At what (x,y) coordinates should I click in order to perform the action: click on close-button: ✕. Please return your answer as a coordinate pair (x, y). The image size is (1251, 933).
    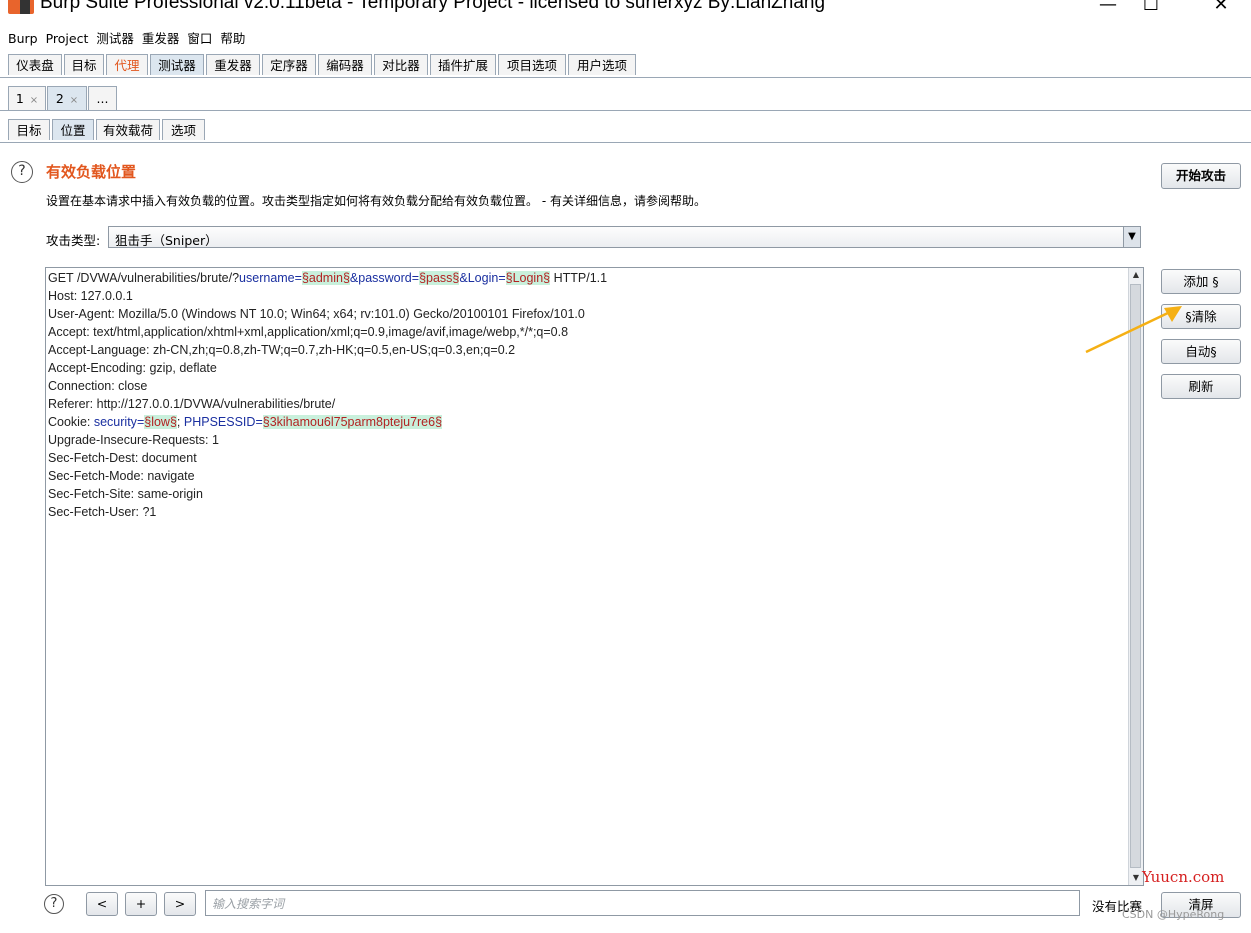
    Looking at the image, I should click on (1221, 7).